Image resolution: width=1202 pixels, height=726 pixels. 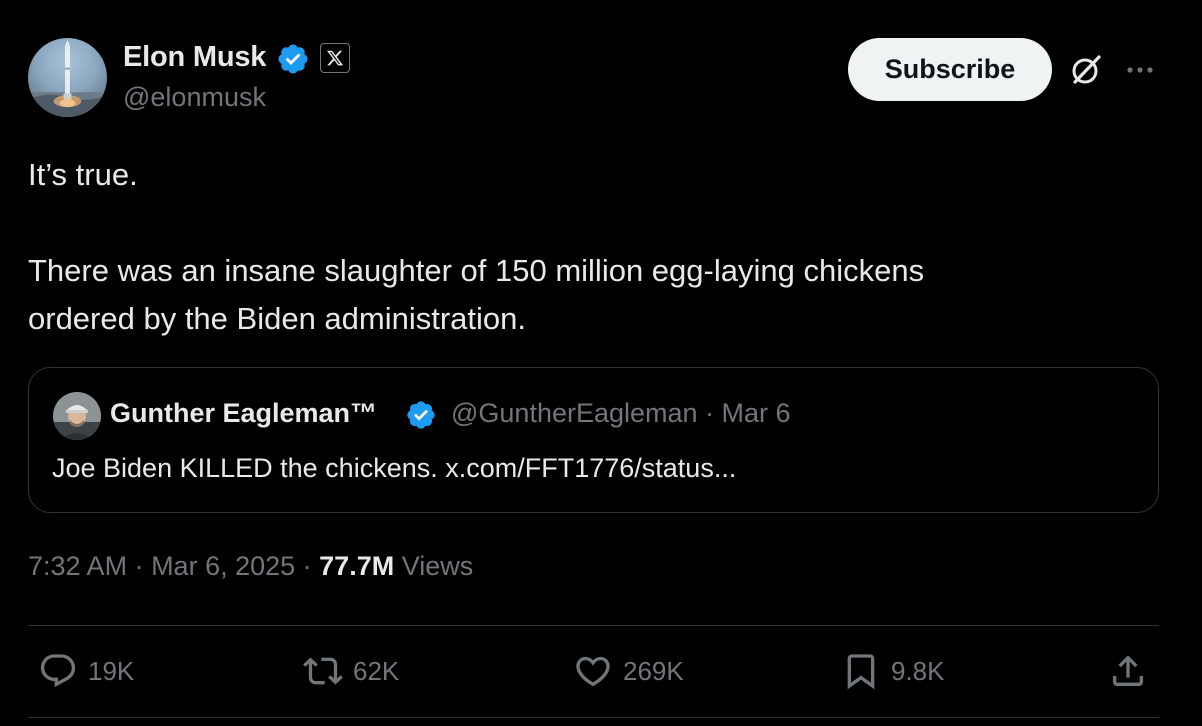 I want to click on tweet-time: 7:32 AM, so click(x=77, y=566).